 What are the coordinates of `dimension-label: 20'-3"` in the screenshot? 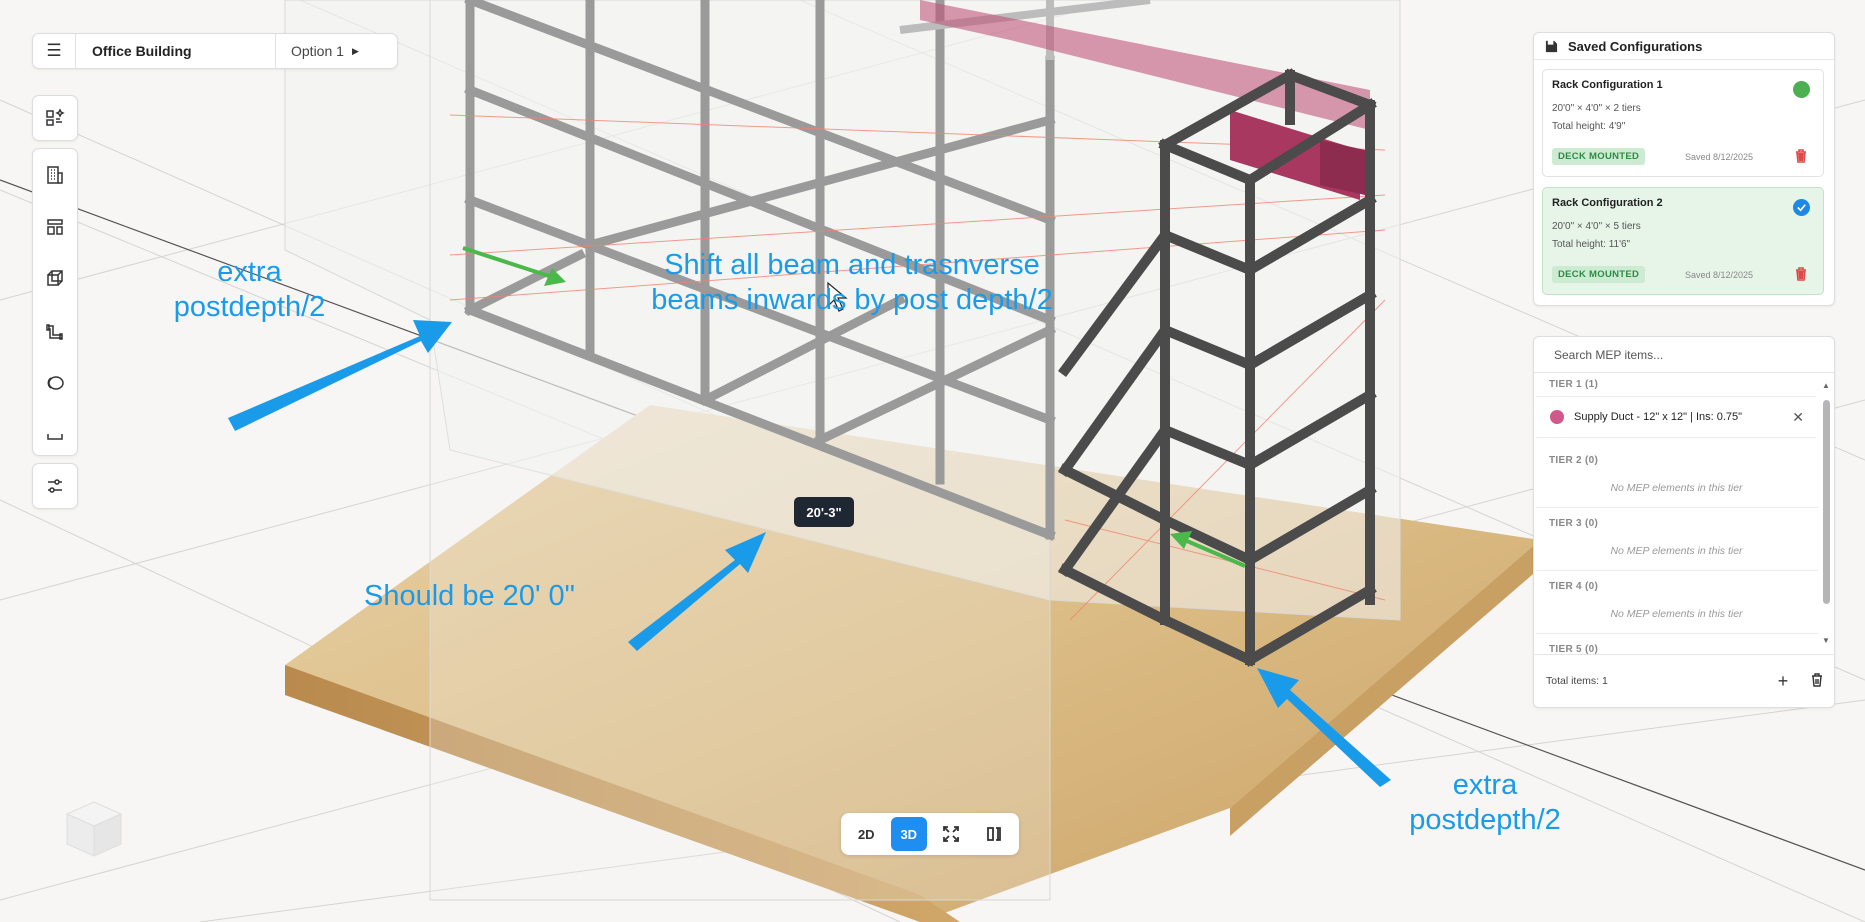 It's located at (824, 512).